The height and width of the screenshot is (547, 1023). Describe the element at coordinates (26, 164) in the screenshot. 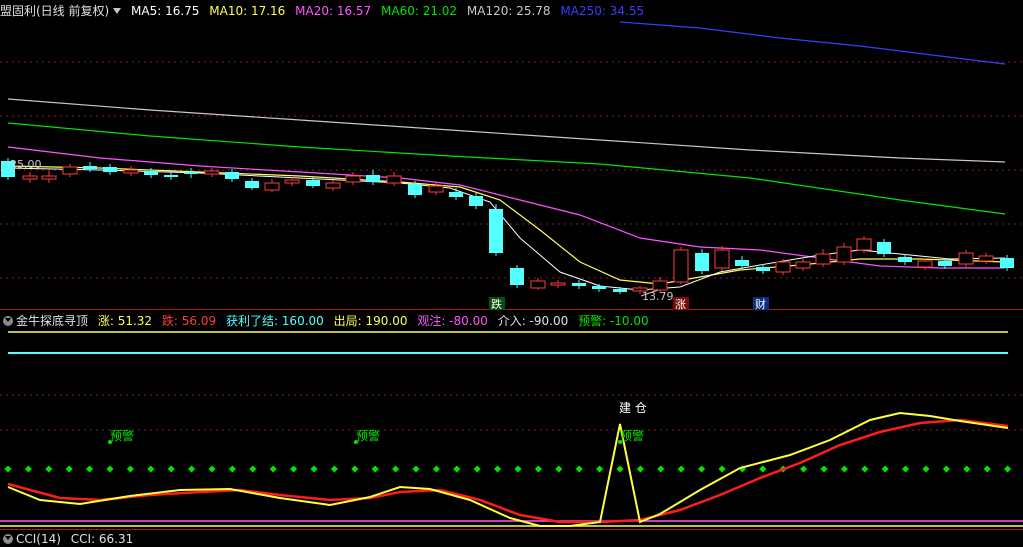

I see `price-high-label: 25.00` at that location.